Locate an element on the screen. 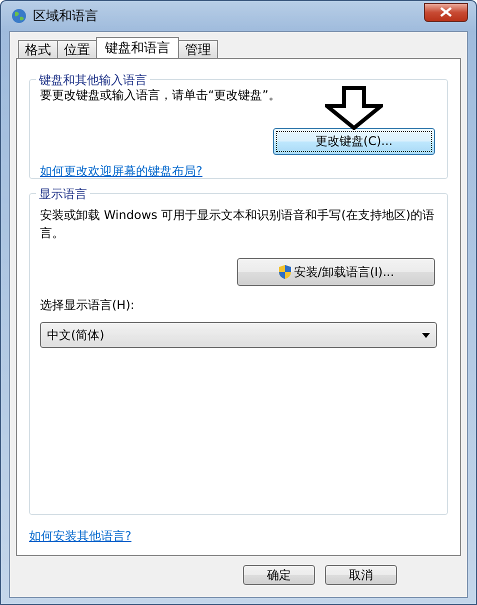  globe-icon is located at coordinates (19, 16).